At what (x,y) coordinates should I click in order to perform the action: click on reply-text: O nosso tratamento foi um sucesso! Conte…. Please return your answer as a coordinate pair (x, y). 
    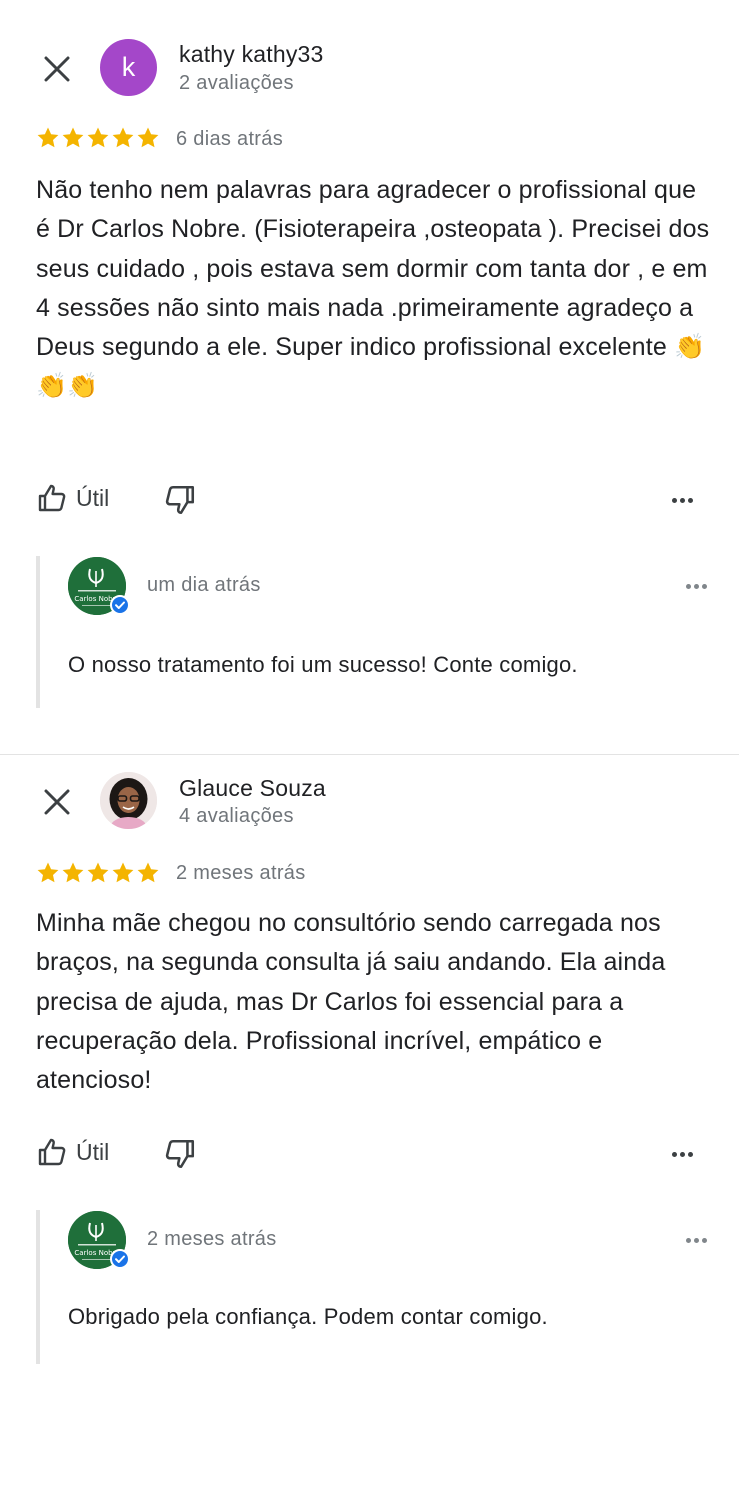
    Looking at the image, I should click on (323, 664).